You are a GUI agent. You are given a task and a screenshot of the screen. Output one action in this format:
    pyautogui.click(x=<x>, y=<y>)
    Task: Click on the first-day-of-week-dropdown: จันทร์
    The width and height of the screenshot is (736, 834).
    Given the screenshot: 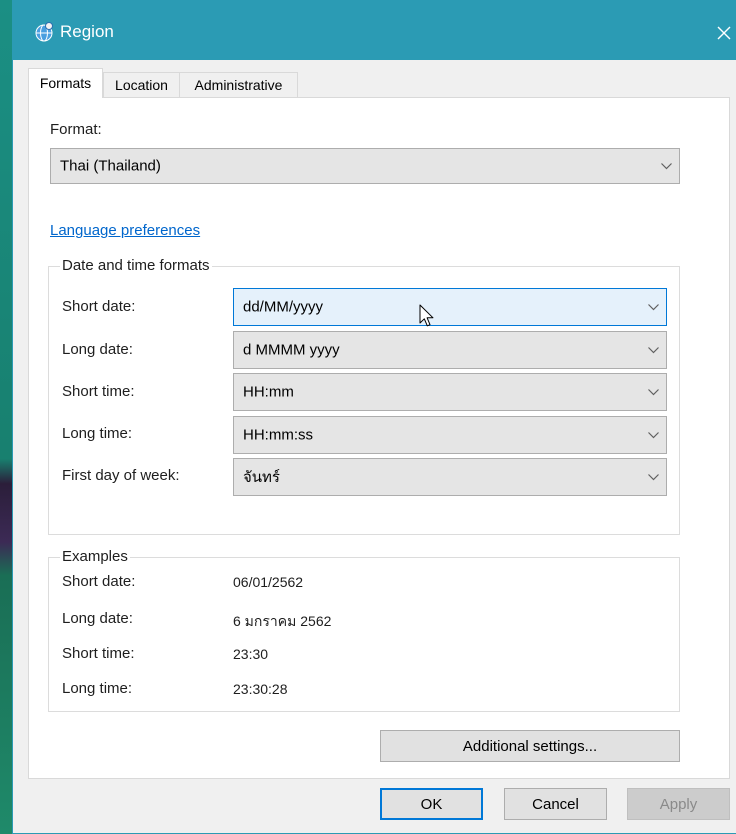 What is the action you would take?
    pyautogui.click(x=450, y=477)
    